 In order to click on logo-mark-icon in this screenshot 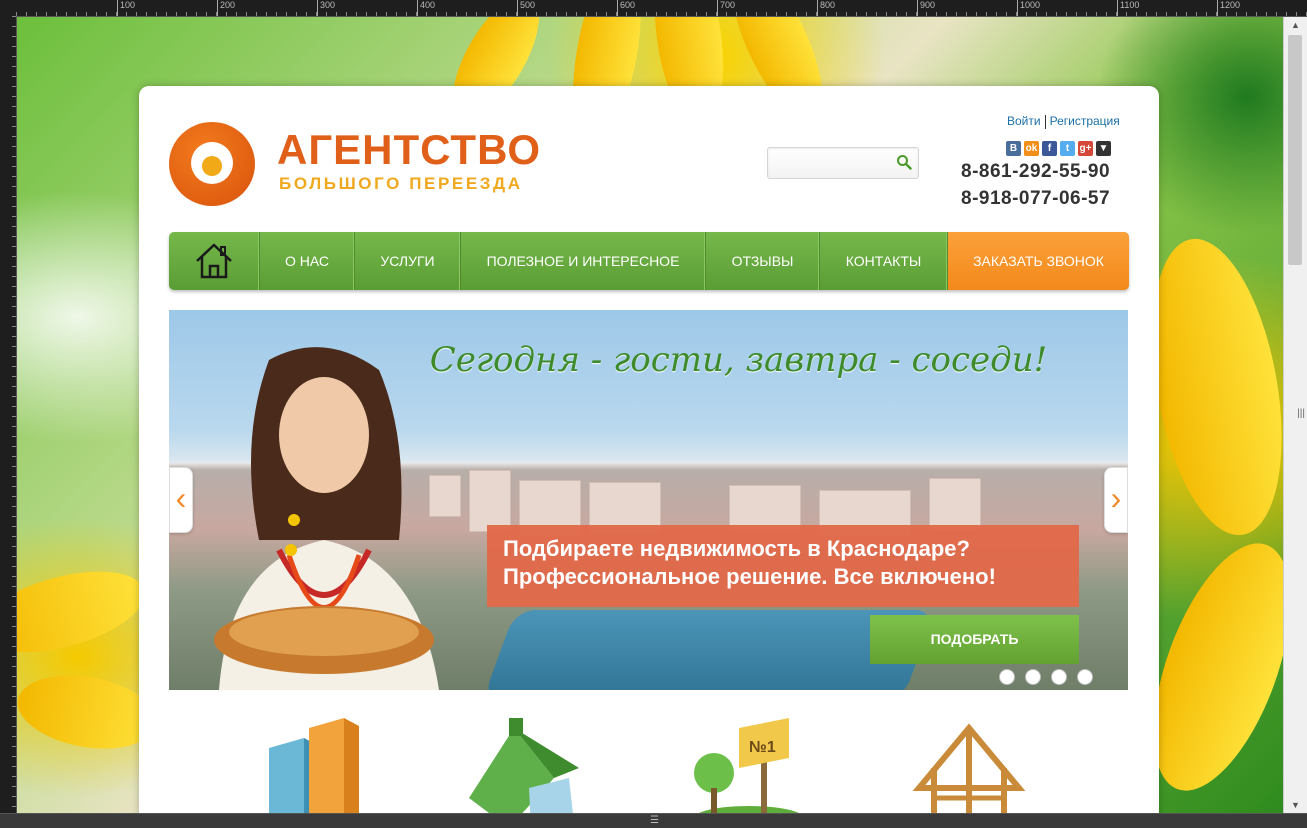, I will do `click(212, 164)`.